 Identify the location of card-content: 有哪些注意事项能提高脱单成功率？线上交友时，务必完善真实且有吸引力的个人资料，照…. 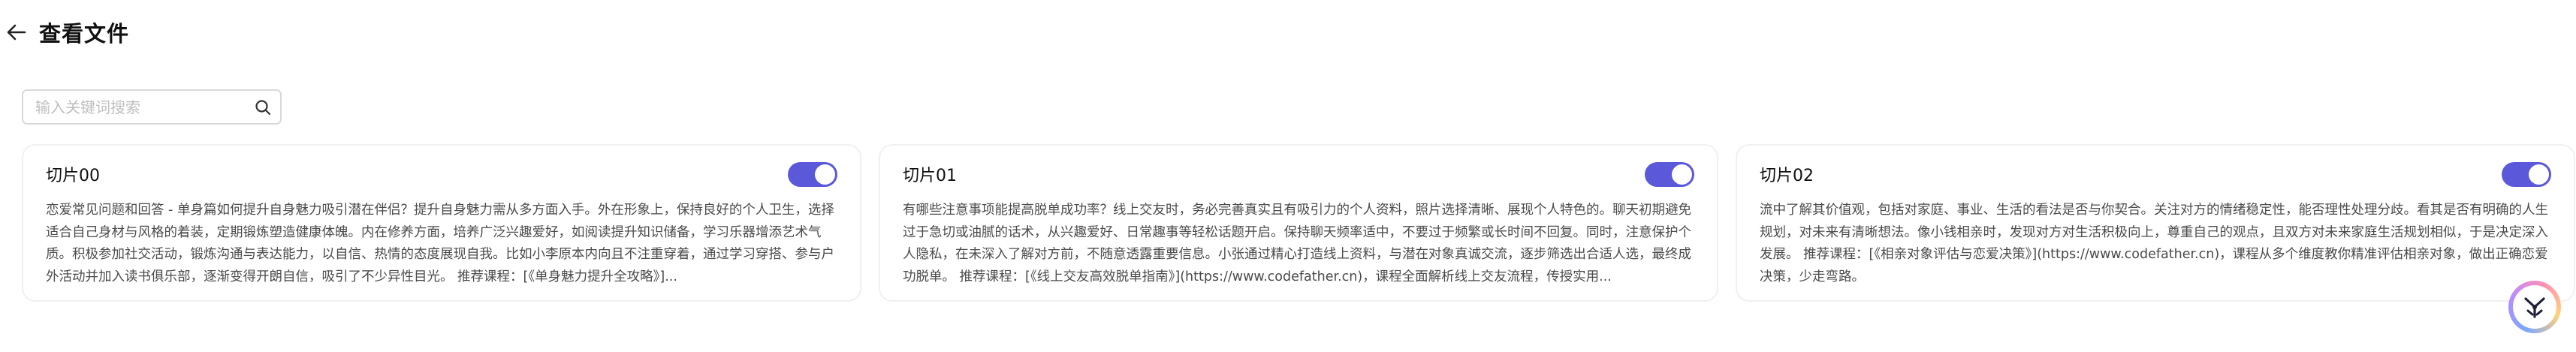
(1297, 243).